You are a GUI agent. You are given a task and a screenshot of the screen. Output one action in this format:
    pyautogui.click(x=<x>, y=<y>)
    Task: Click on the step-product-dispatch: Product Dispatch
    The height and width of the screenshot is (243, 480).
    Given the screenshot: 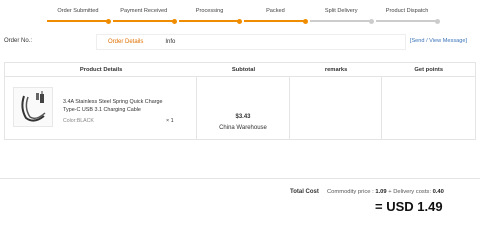 What is the action you would take?
    pyautogui.click(x=407, y=14)
    